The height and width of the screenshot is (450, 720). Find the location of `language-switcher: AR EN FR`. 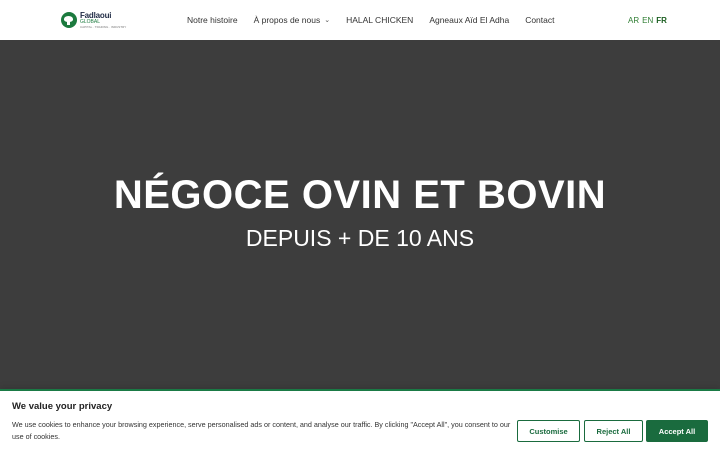

language-switcher: AR EN FR is located at coordinates (647, 20).